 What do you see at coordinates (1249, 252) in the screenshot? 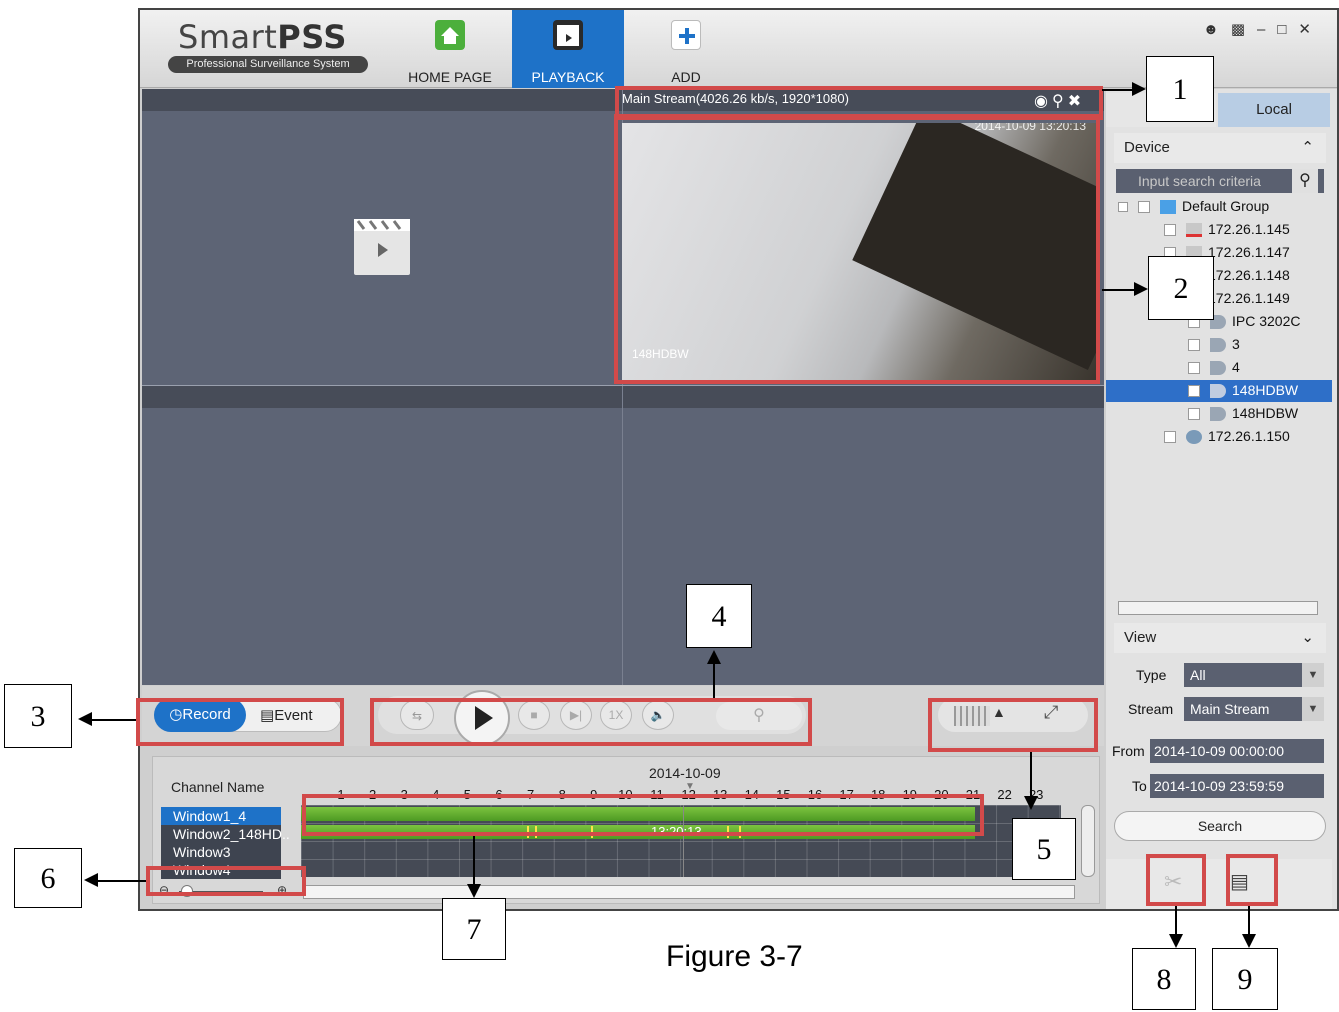
I see `tree-label: 172.26.1.147` at bounding box center [1249, 252].